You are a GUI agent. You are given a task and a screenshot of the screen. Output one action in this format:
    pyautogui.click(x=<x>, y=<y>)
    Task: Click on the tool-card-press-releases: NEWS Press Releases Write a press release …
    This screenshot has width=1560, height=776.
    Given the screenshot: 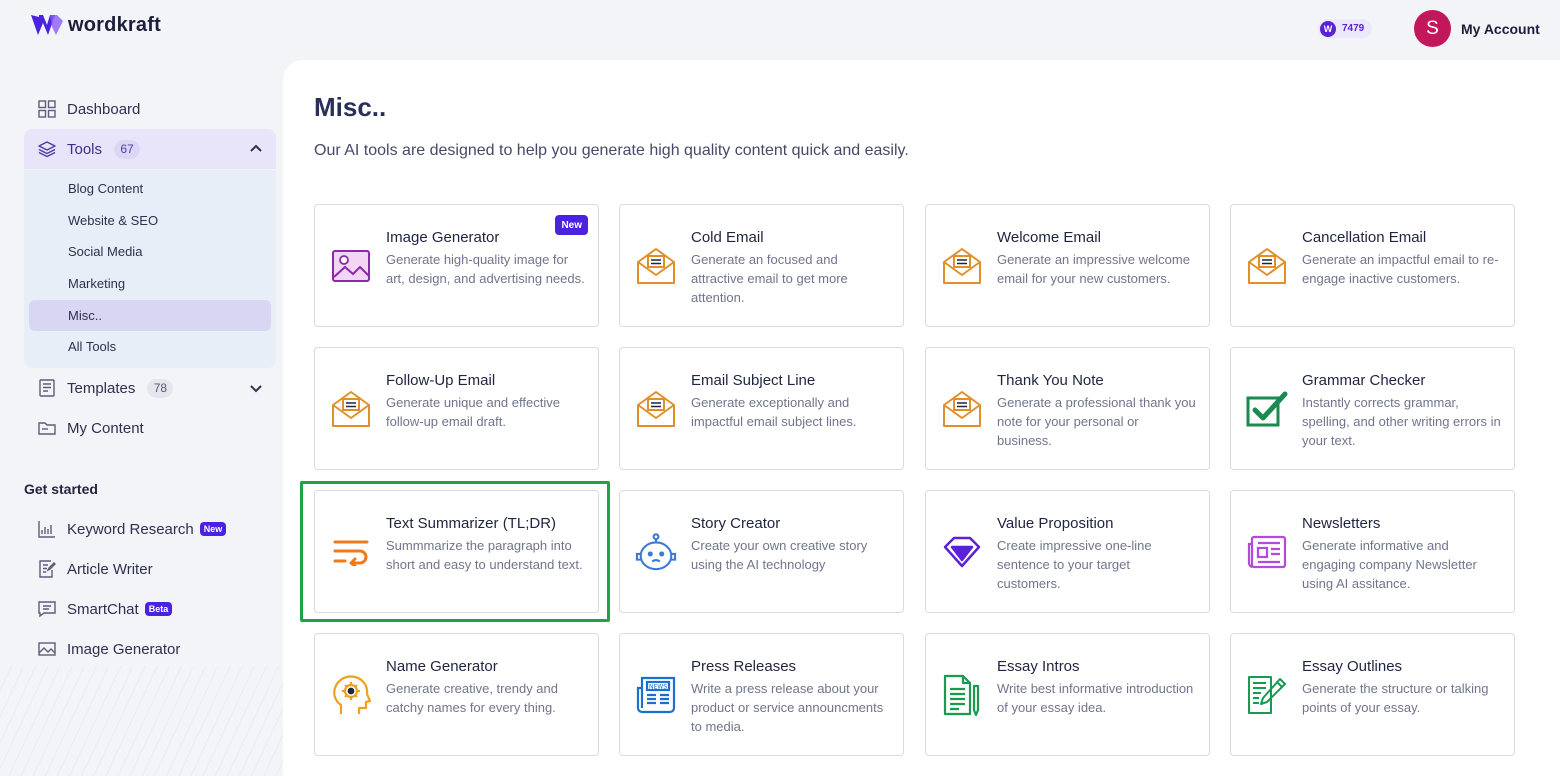 What is the action you would take?
    pyautogui.click(x=761, y=694)
    